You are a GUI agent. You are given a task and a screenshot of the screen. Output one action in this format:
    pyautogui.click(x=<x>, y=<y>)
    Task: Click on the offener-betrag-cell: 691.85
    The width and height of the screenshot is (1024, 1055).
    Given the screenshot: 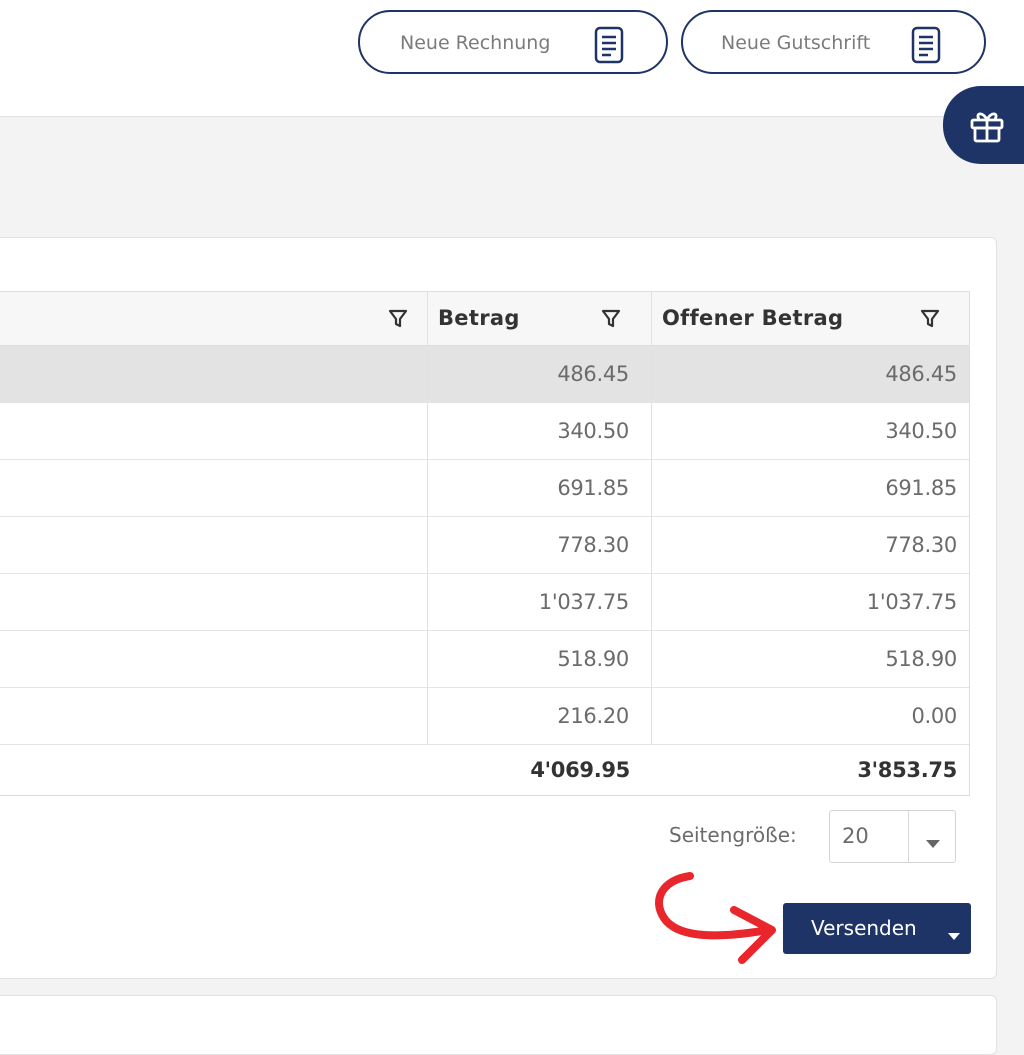 What is the action you would take?
    pyautogui.click(x=810, y=488)
    